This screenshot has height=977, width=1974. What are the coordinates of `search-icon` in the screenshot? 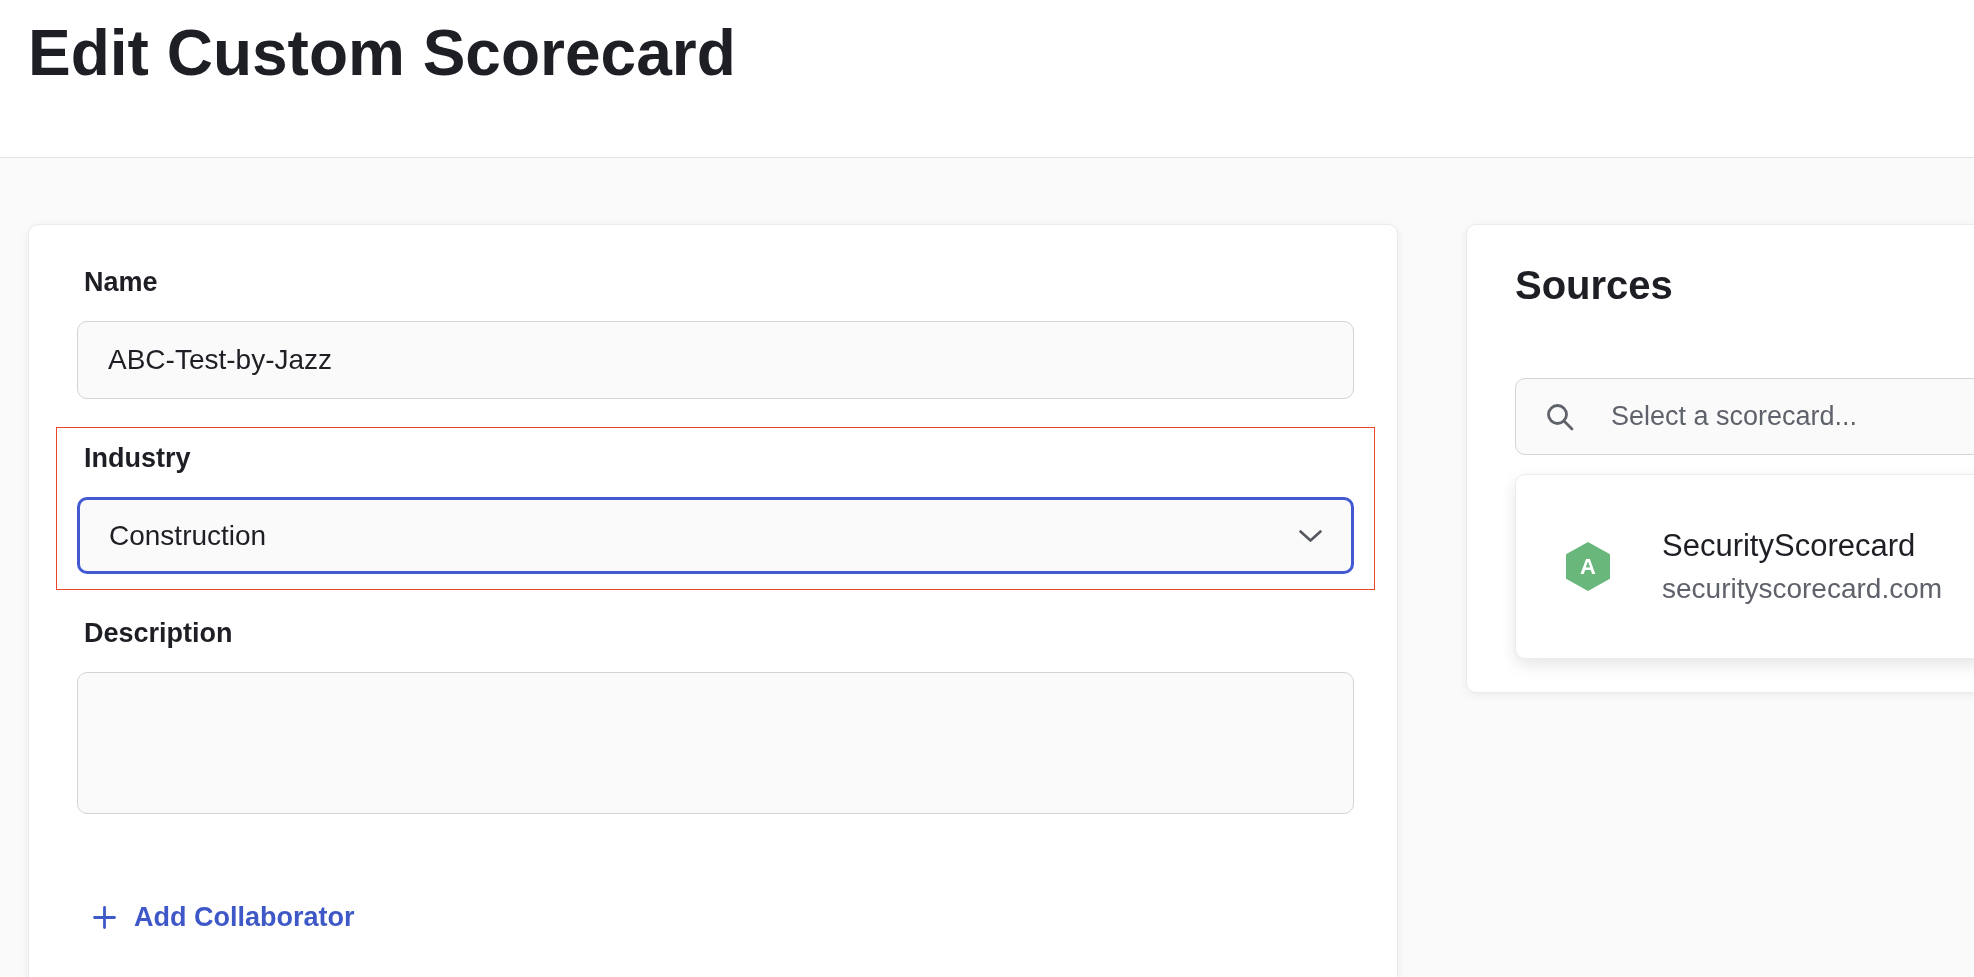 It's located at (1560, 417).